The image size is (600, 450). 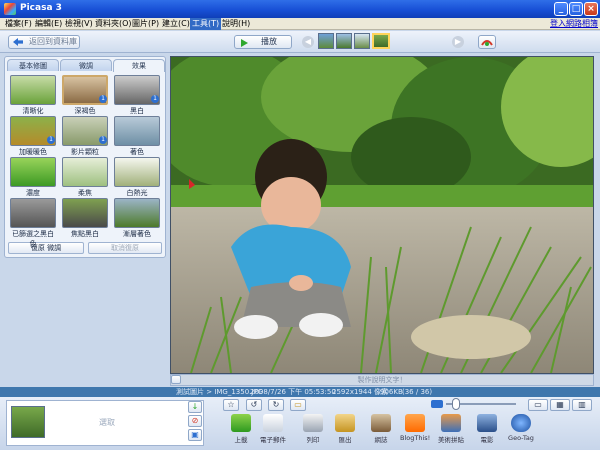 I want to click on effect-item: 濃度, so click(x=33, y=177).